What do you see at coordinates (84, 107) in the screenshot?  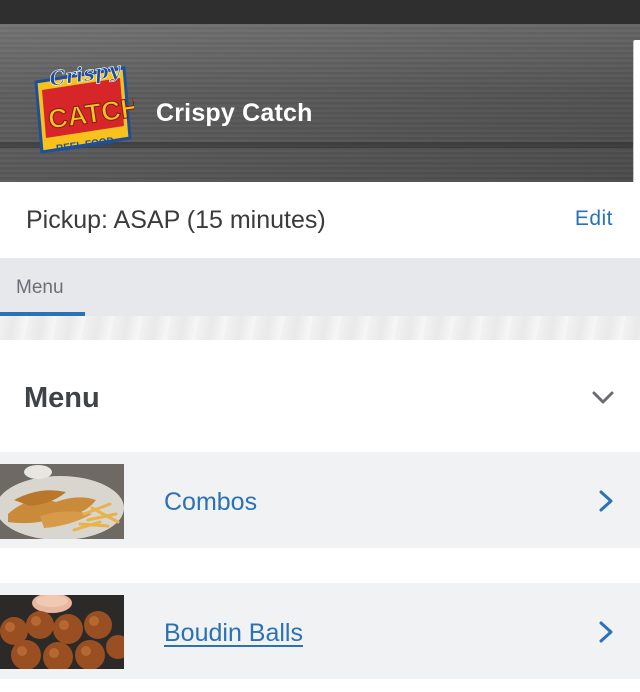 I see `crispy-catch-logo: Crispy CATCH REEL FOOD` at bounding box center [84, 107].